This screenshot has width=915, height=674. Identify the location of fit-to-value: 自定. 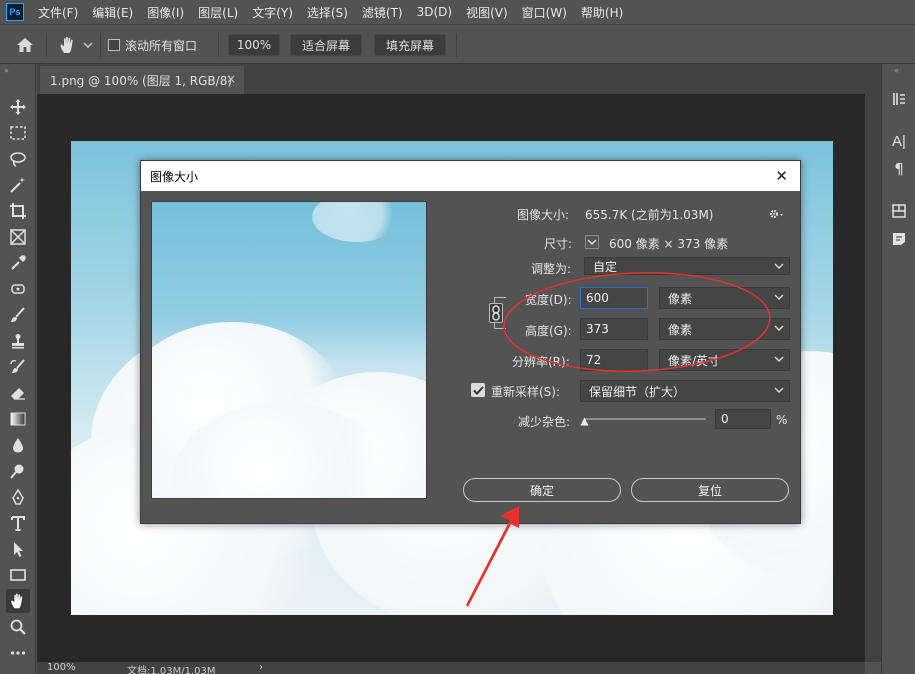
(605, 266).